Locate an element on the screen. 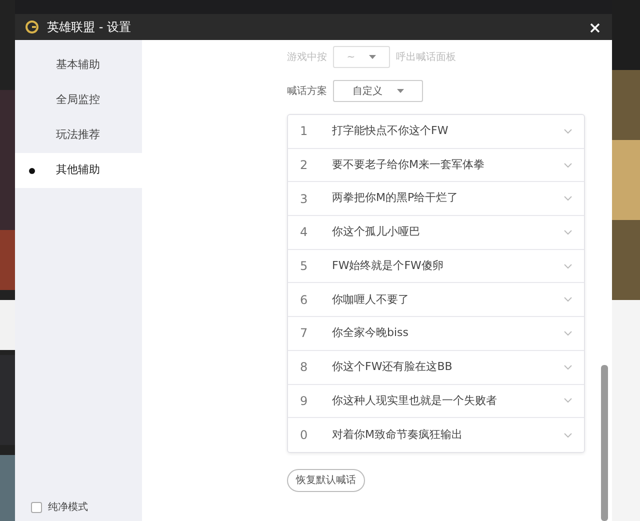 The image size is (640, 521). hotkey-number: 0 is located at coordinates (304, 435).